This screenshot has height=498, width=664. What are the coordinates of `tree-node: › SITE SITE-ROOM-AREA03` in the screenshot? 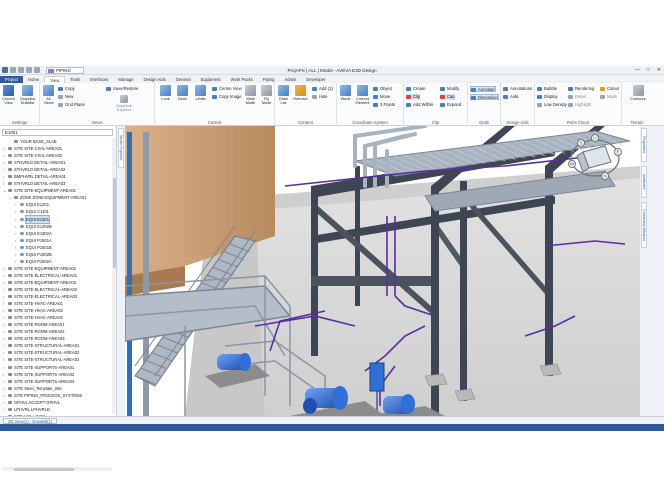 It's located at (56, 338).